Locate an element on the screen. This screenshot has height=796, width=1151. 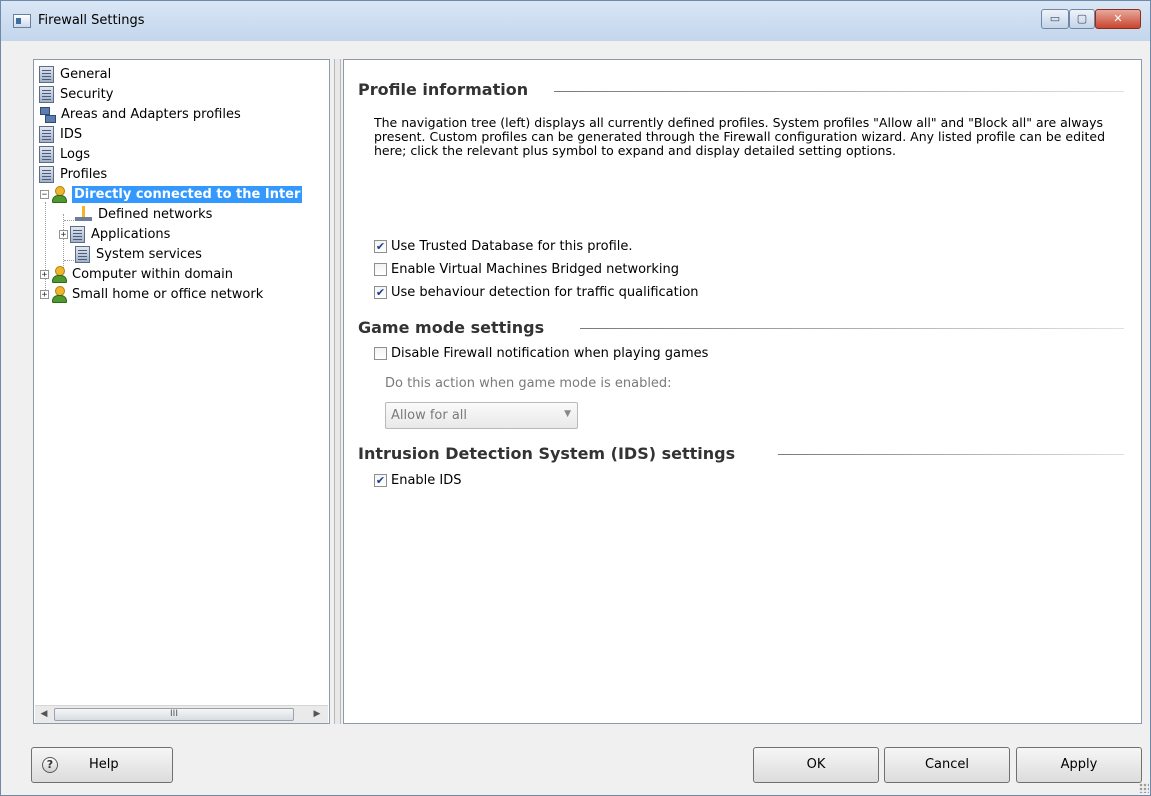
resize-grip-icon is located at coordinates (1144, 788).